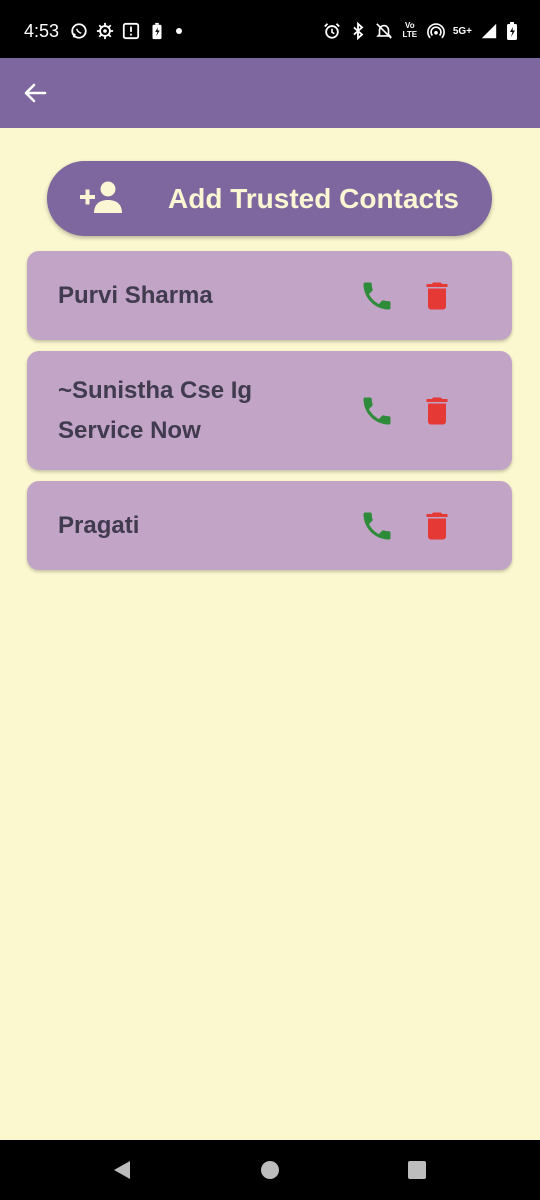 The width and height of the screenshot is (540, 1200). I want to click on nav-back-button, so click(122, 1170).